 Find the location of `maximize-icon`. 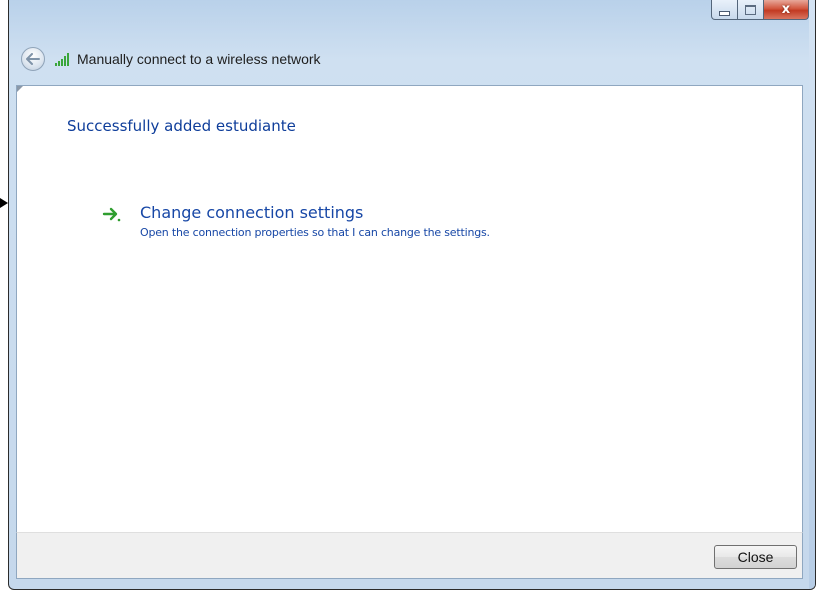

maximize-icon is located at coordinates (750, 9).